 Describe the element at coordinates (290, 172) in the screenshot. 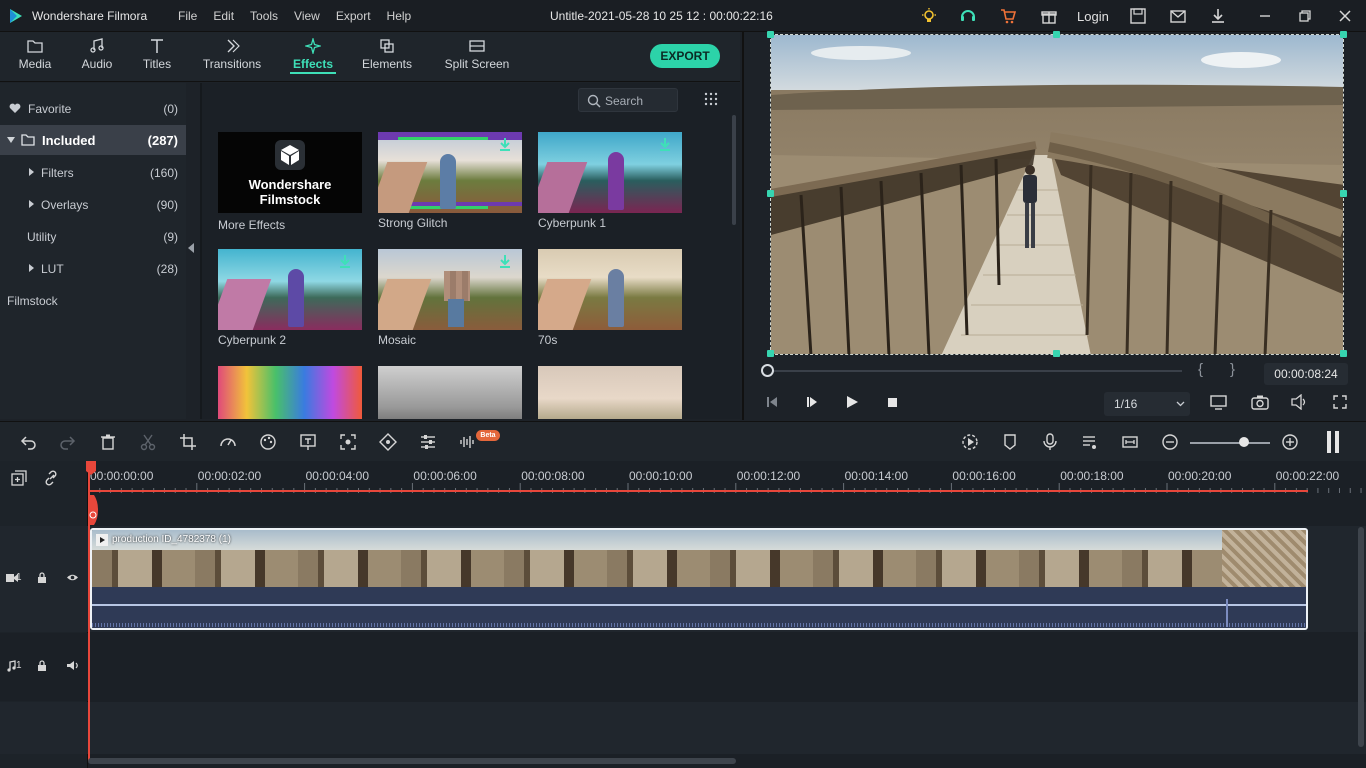

I see `effect-thumb-more-effects: Wondershare Filmstock` at that location.